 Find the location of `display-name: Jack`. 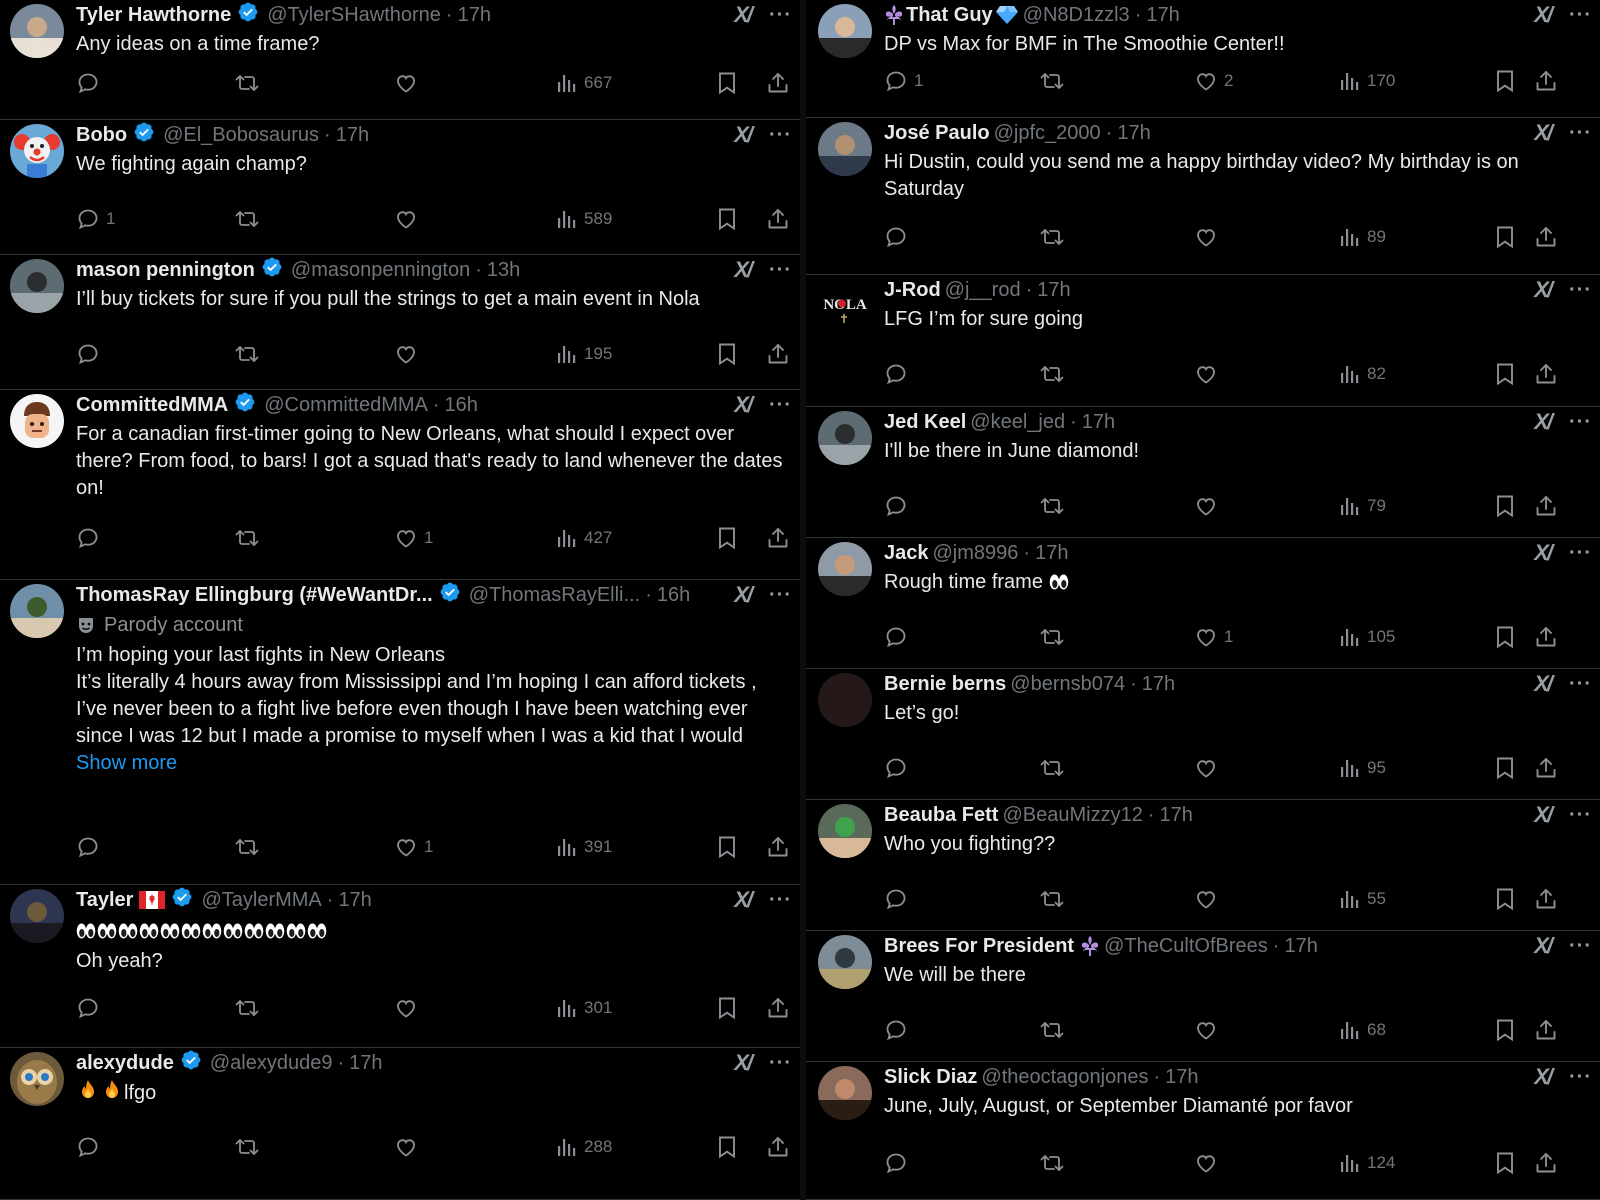

display-name: Jack is located at coordinates (906, 553).